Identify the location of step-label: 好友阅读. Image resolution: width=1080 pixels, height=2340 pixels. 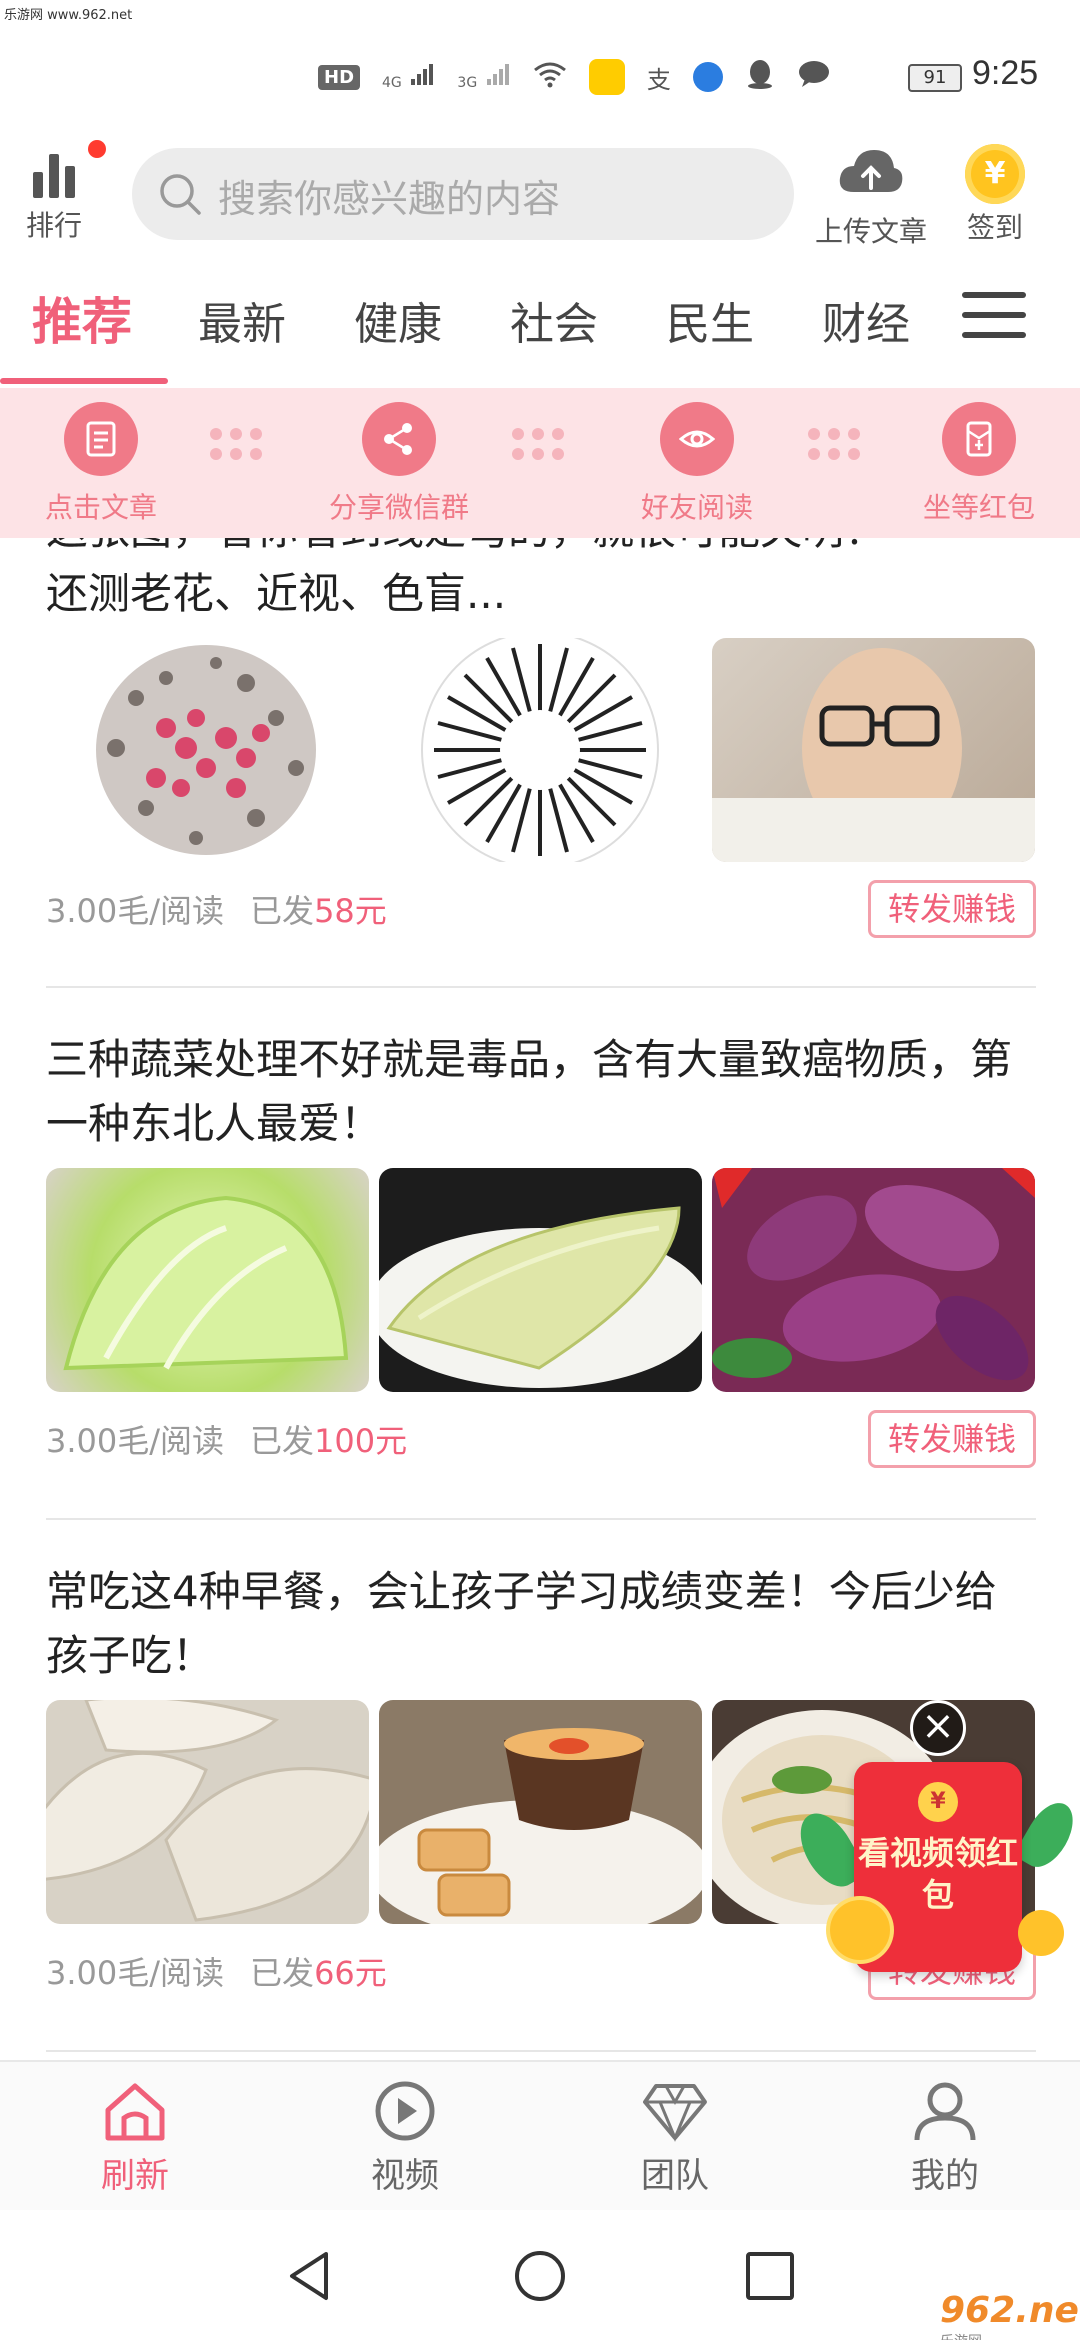
(696, 507).